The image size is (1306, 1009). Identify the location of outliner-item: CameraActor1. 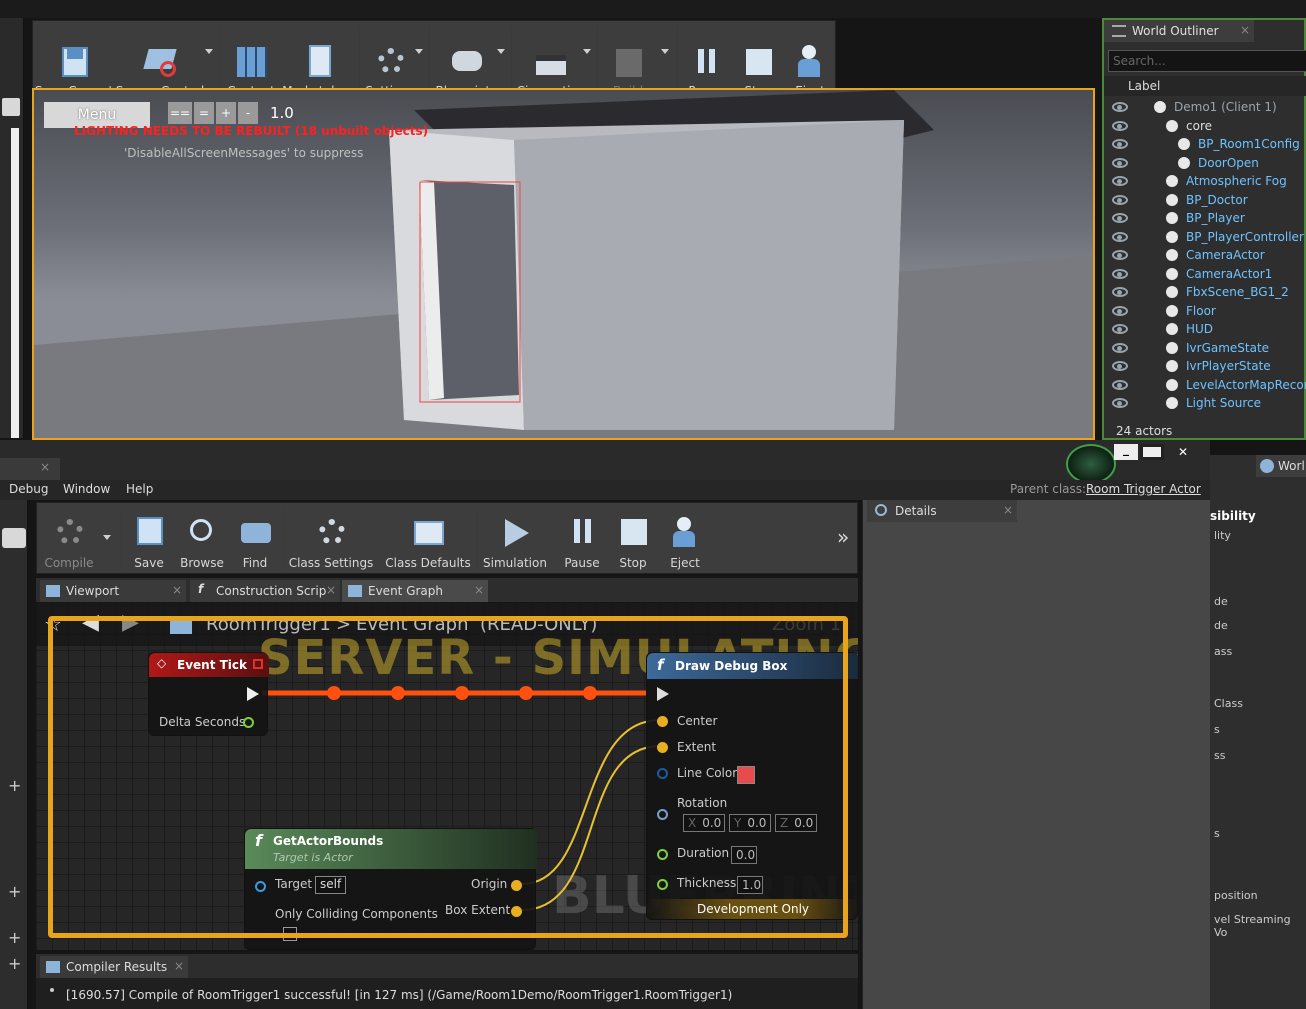
(1204, 274).